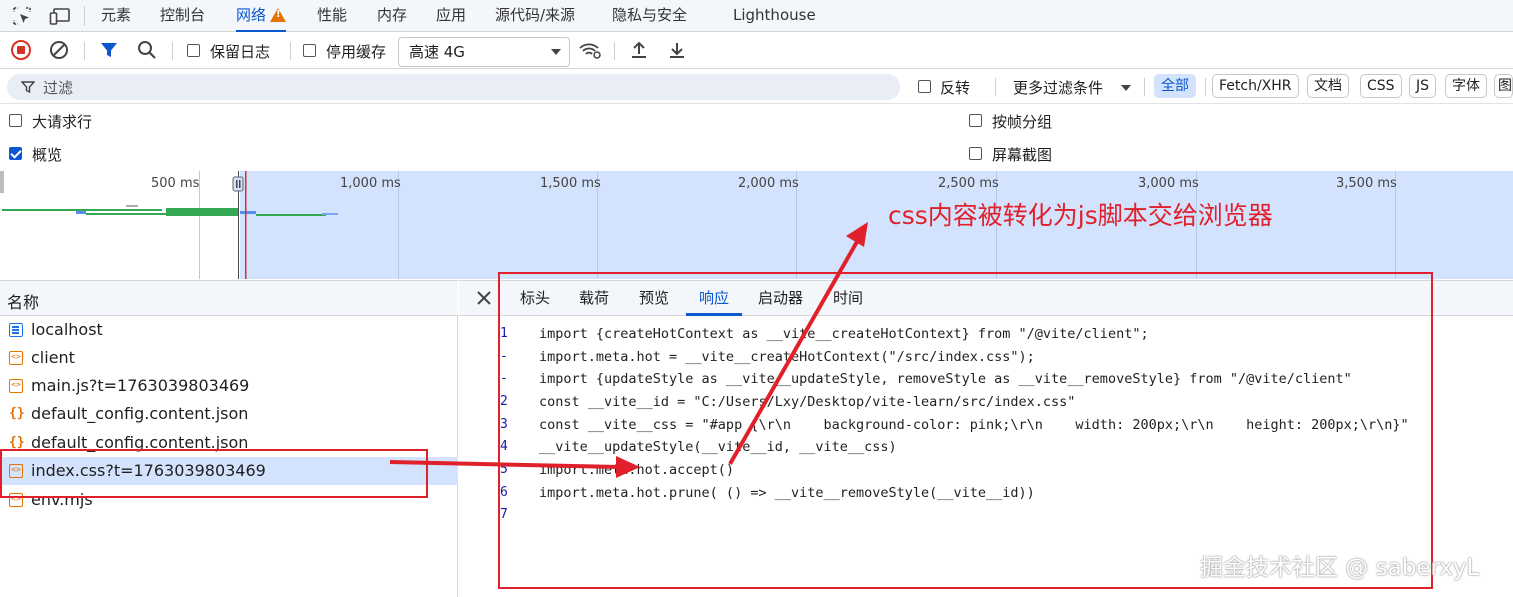 Image resolution: width=1513 pixels, height=597 pixels. What do you see at coordinates (975, 120) in the screenshot?
I see `group-by-frame-checkbox` at bounding box center [975, 120].